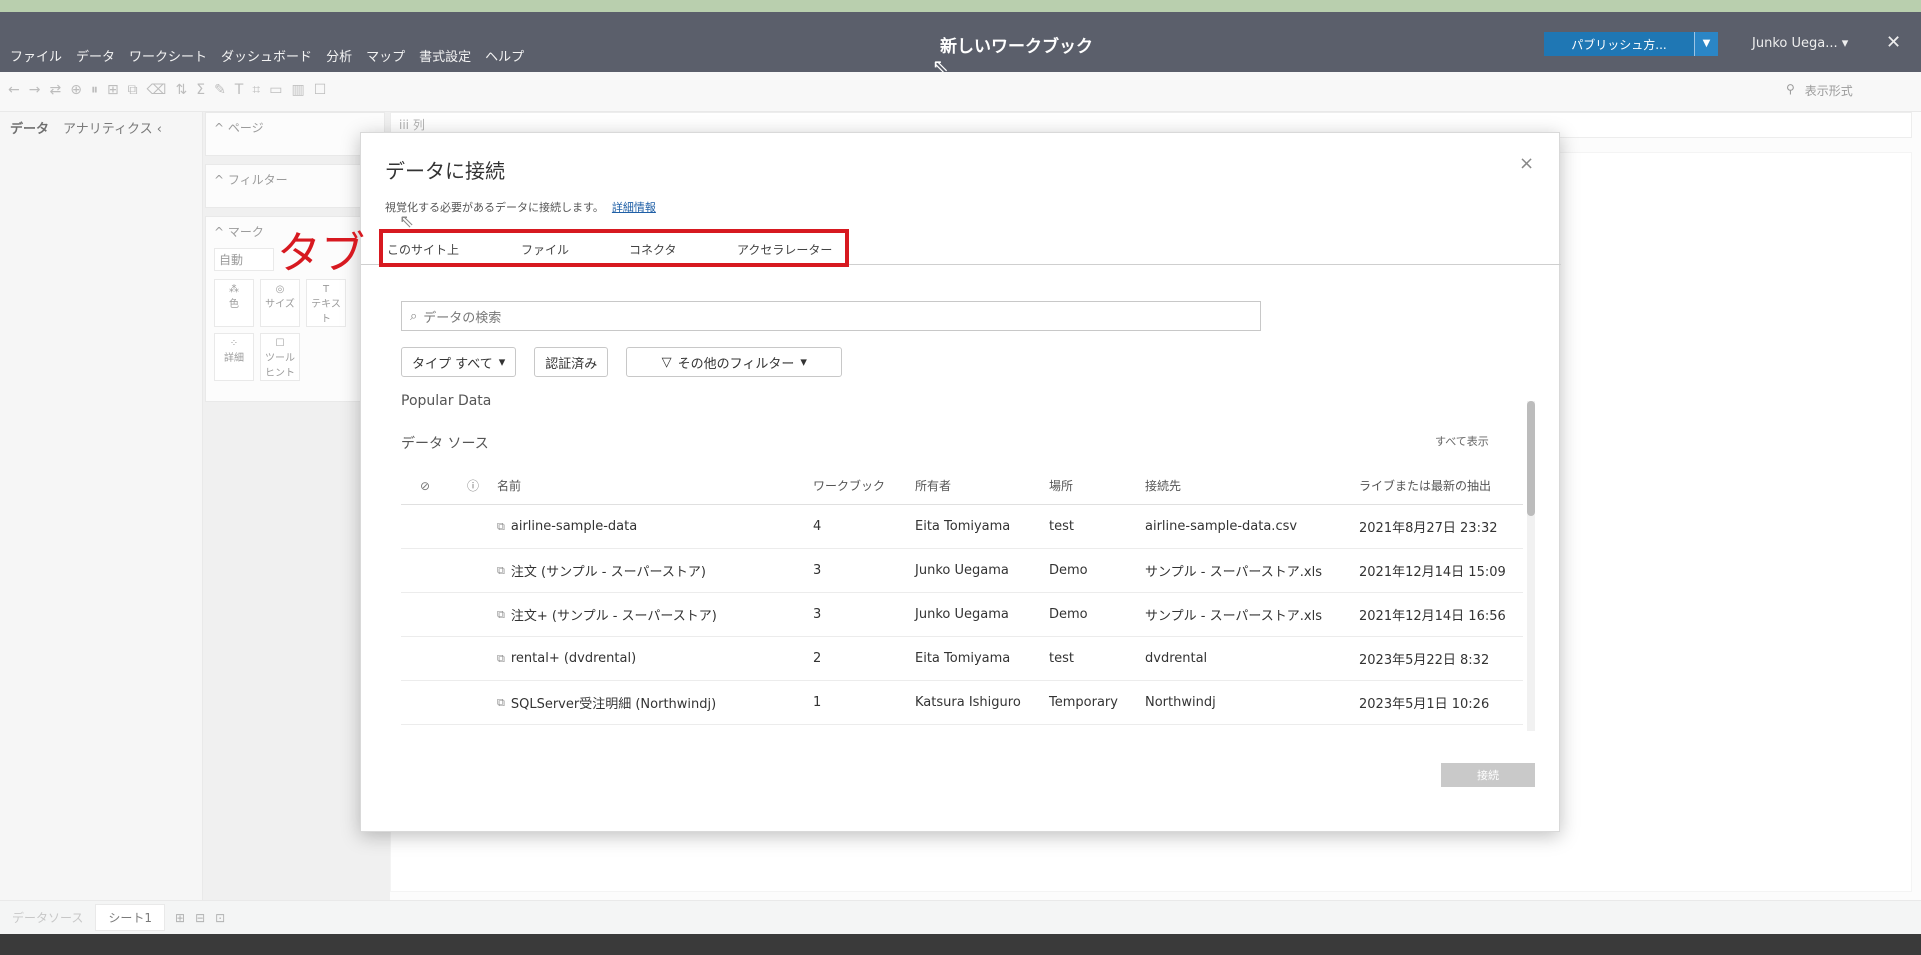  I want to click on info-column-icon: ⓘ, so click(473, 485).